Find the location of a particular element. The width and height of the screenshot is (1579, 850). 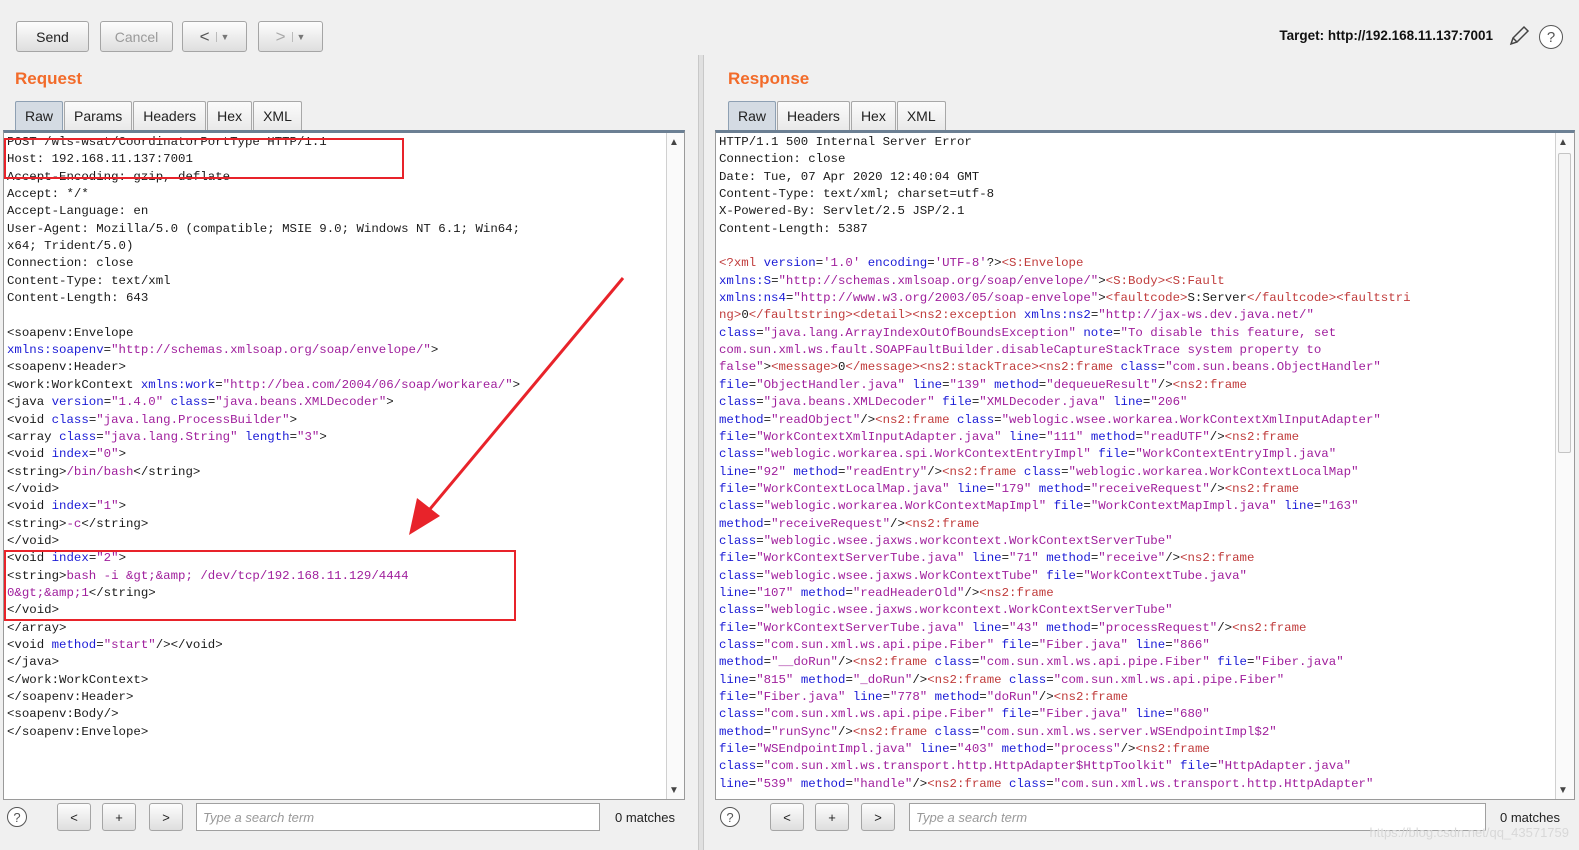

tab-request-hex: Hex is located at coordinates (230, 115).